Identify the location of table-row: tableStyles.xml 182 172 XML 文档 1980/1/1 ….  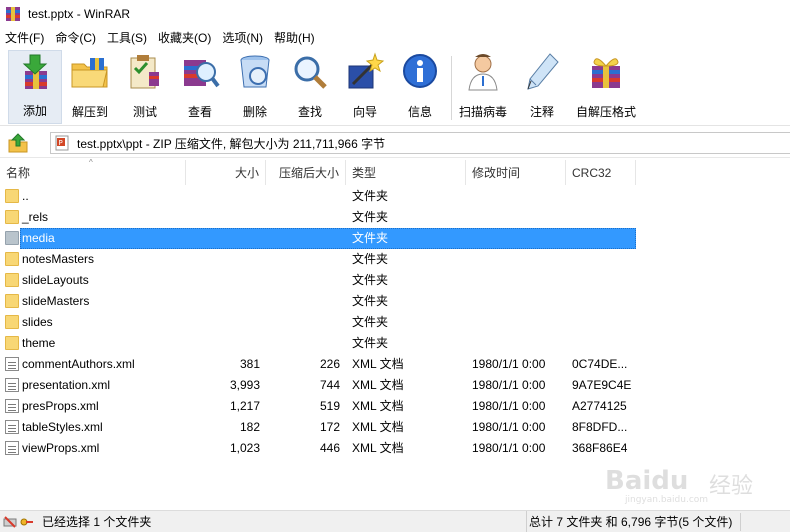
(395, 427).